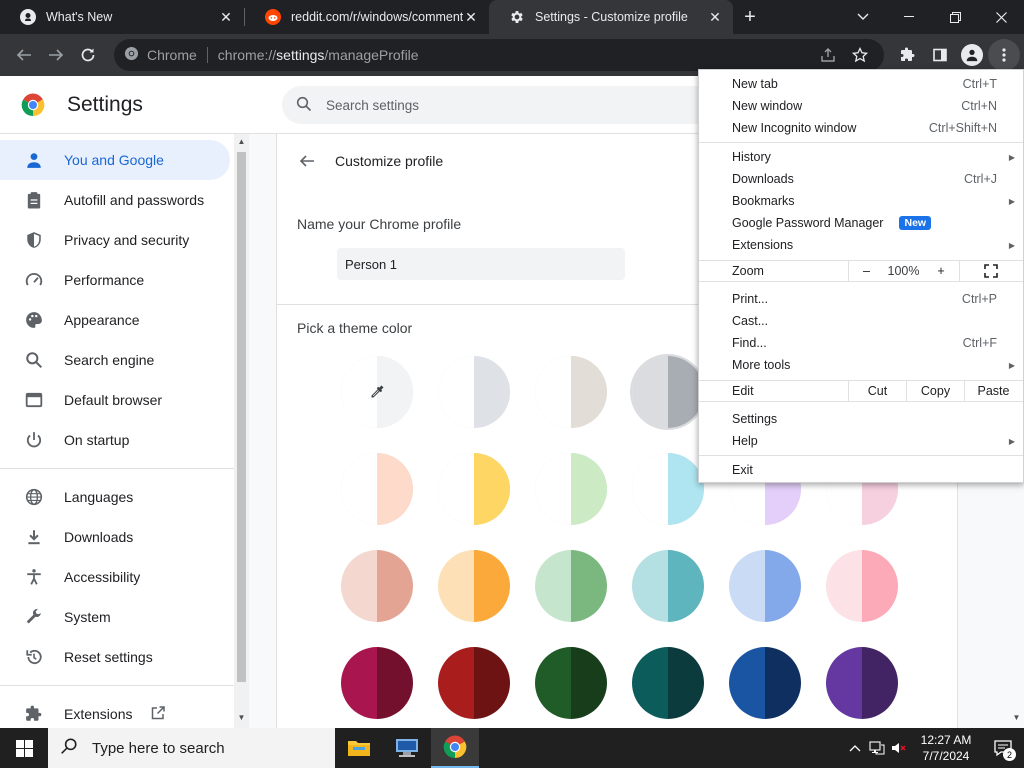 The width and height of the screenshot is (1024, 768). Describe the element at coordinates (307, 161) in the screenshot. I see `back-arrow-icon` at that location.